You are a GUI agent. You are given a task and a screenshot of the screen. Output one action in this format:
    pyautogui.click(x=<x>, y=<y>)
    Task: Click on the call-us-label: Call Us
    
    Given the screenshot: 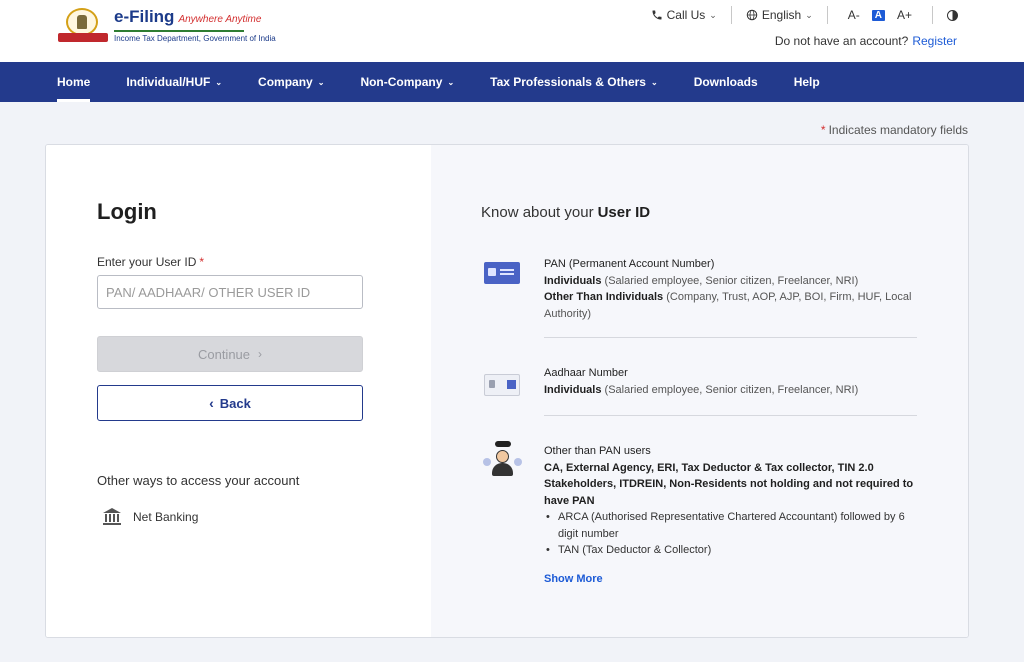 What is the action you would take?
    pyautogui.click(x=686, y=15)
    